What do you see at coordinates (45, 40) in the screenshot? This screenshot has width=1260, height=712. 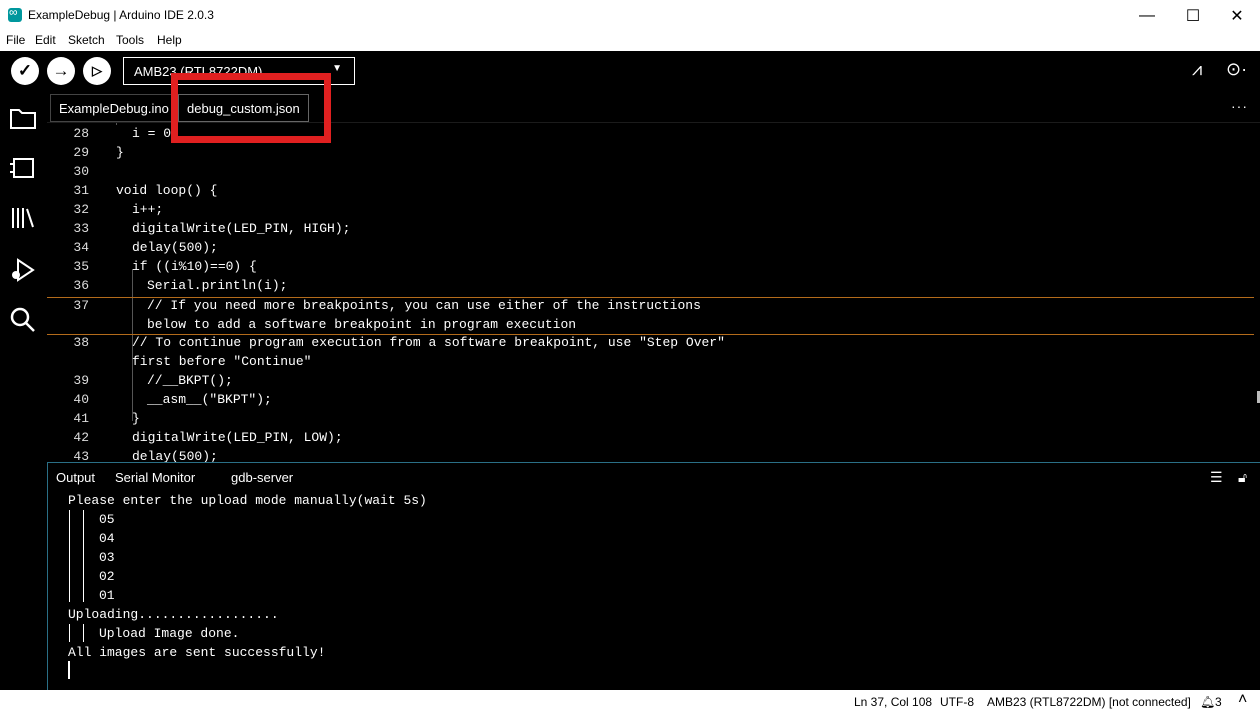 I see `menu-edit: Edit` at bounding box center [45, 40].